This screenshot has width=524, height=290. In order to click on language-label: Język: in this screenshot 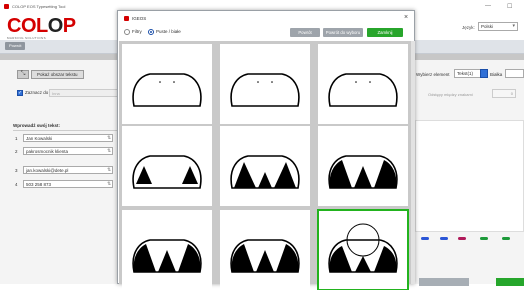, I will do `click(468, 27)`.